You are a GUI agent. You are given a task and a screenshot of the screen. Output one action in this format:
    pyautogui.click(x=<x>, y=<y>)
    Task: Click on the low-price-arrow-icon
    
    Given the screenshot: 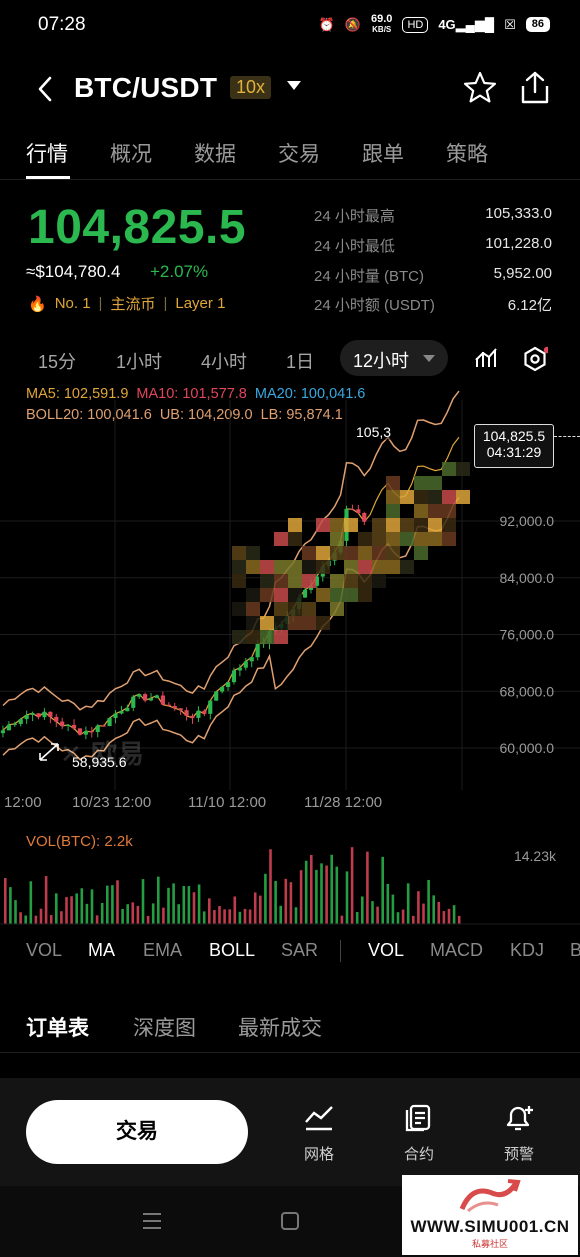 What is the action you would take?
    pyautogui.click(x=49, y=754)
    